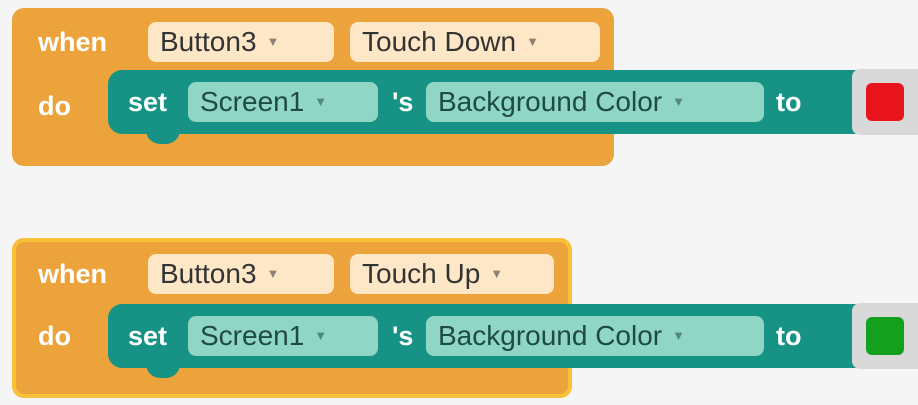 The image size is (918, 405). I want to click on event-label: Touch Up, so click(421, 273).